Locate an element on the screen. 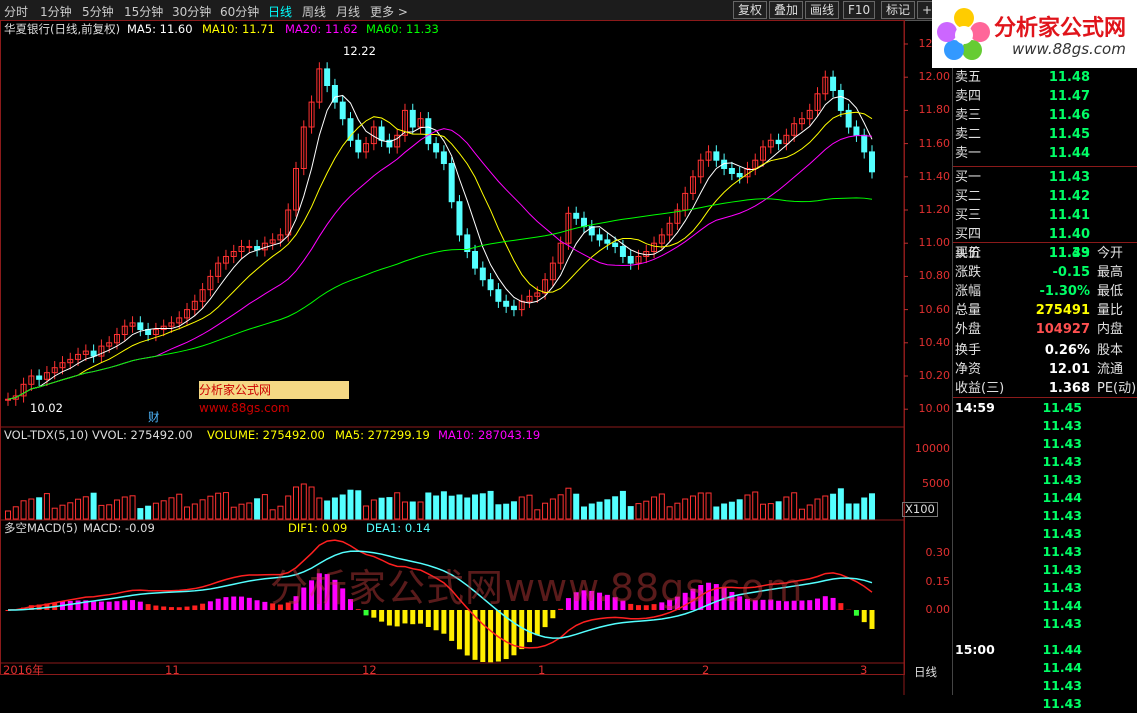 The image size is (1137, 713). date-tick: 2 is located at coordinates (705, 670).